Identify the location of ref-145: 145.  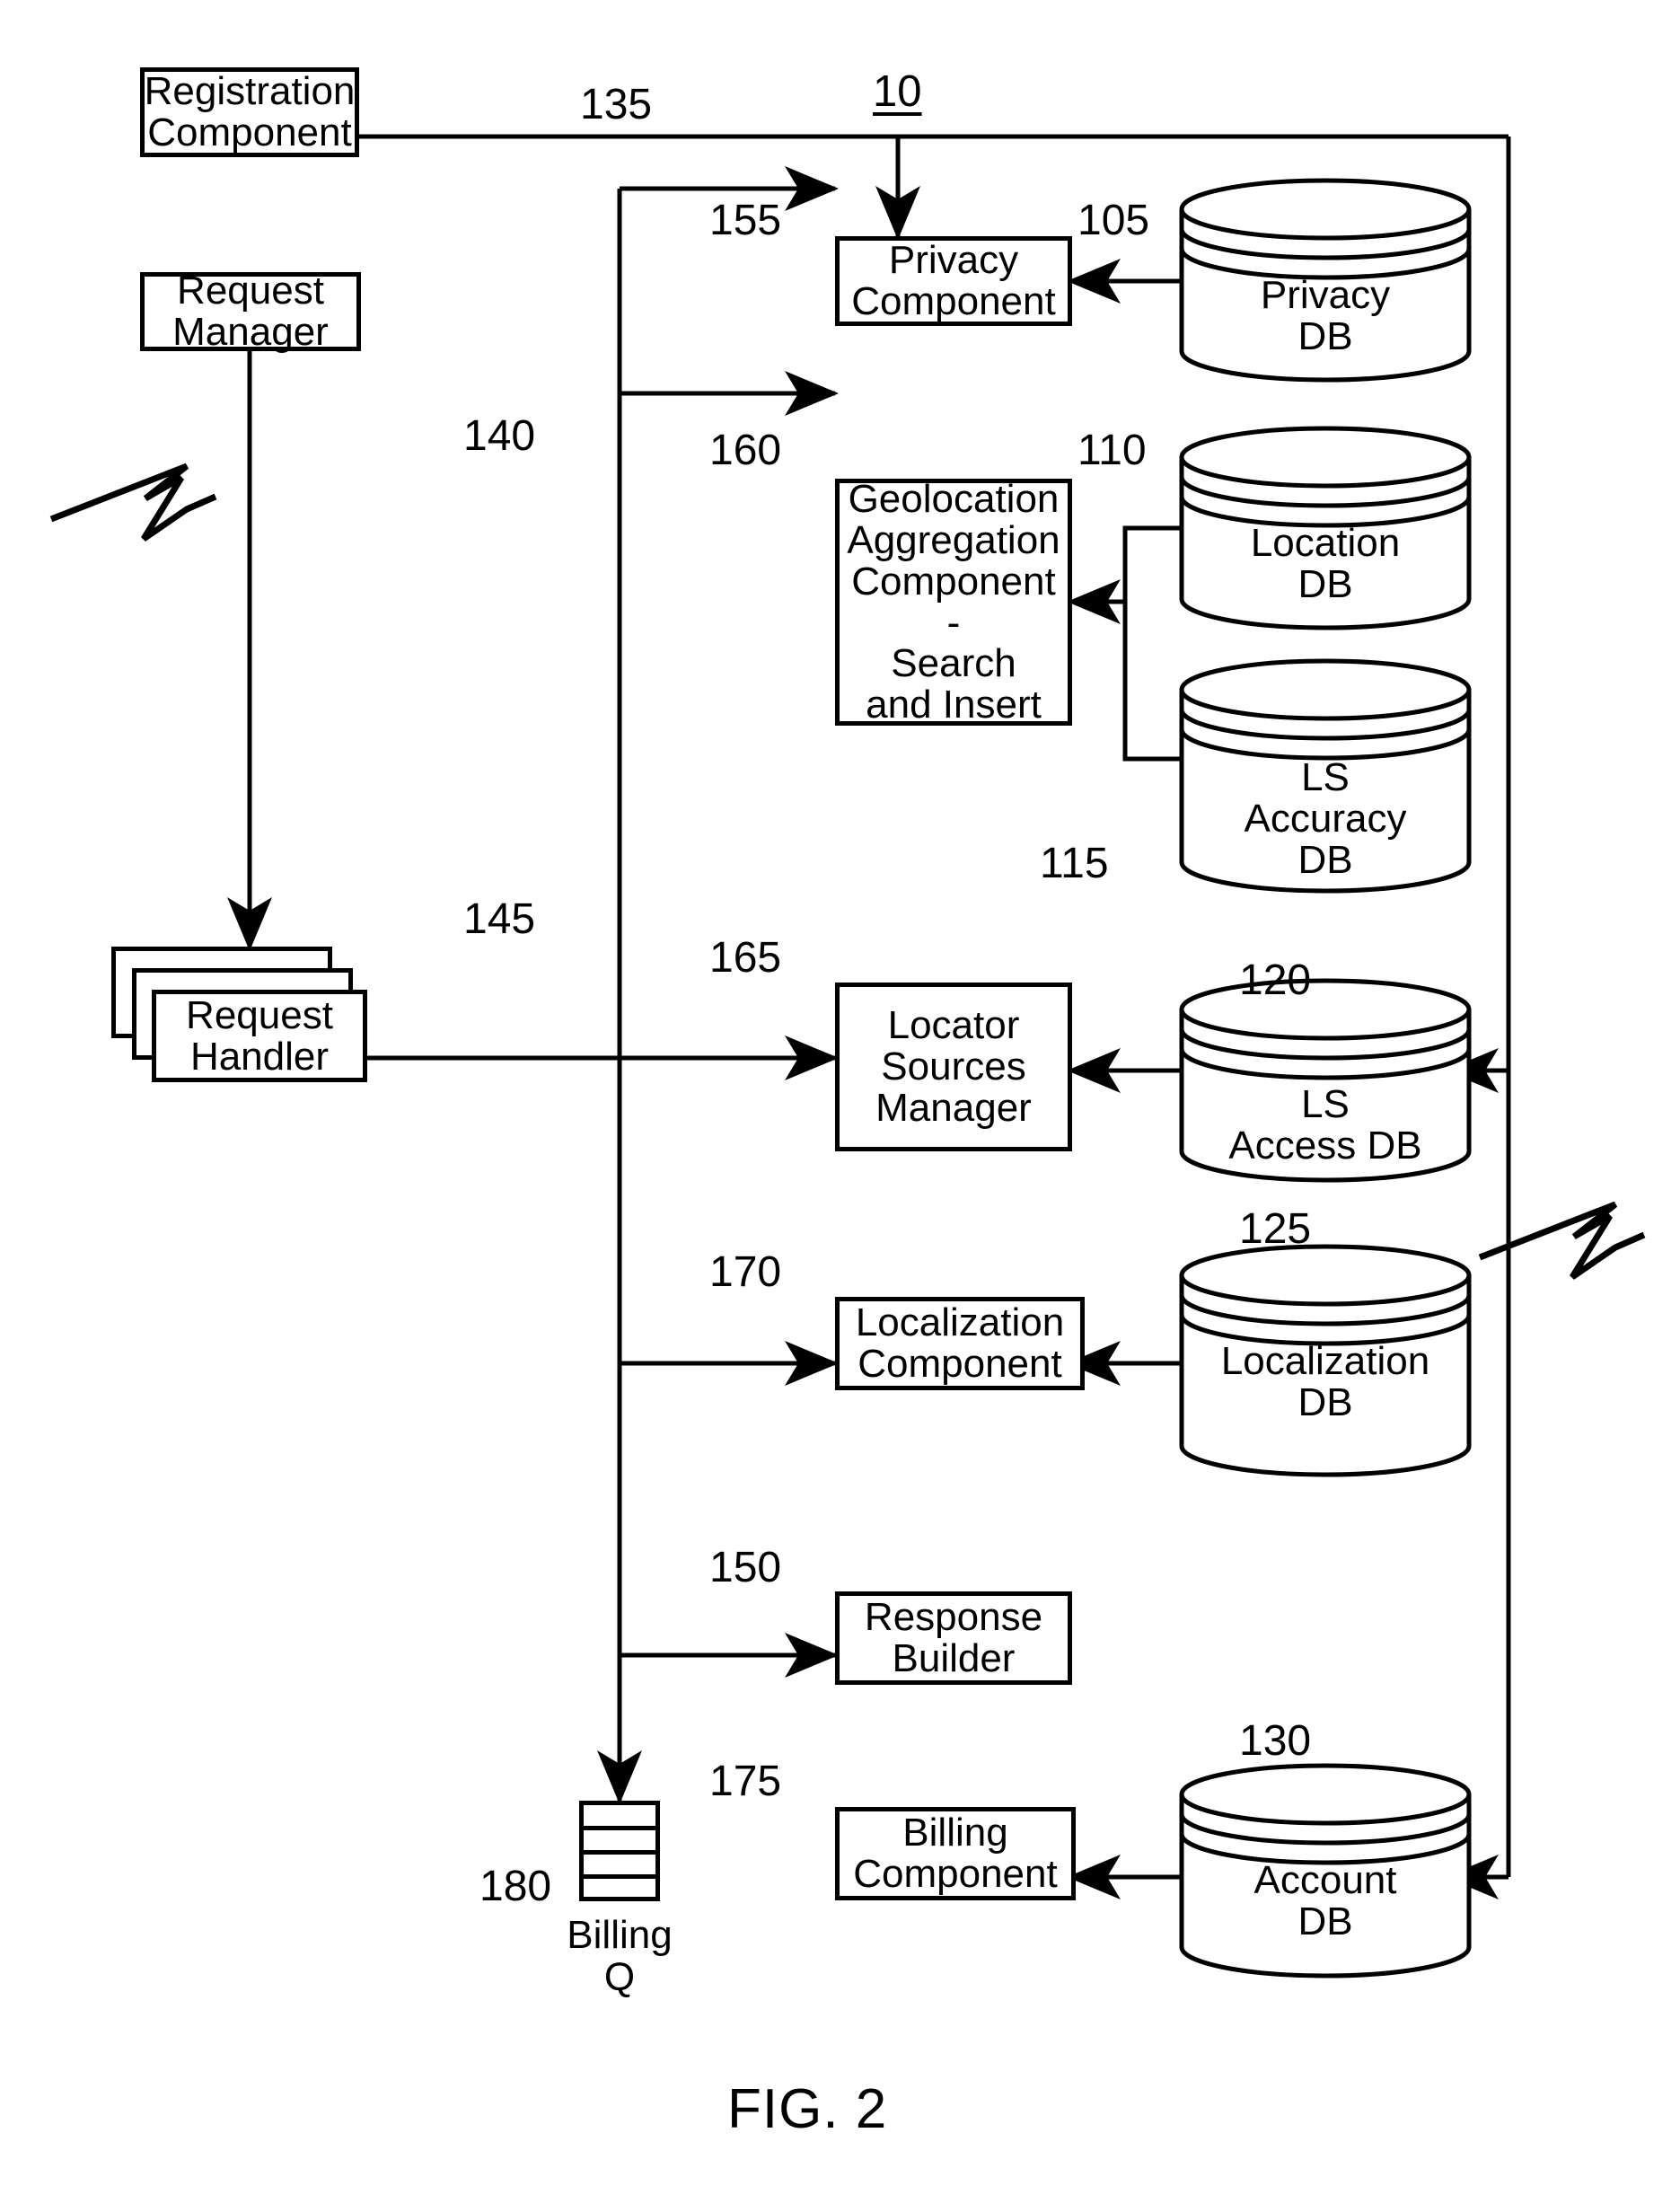
(500, 919).